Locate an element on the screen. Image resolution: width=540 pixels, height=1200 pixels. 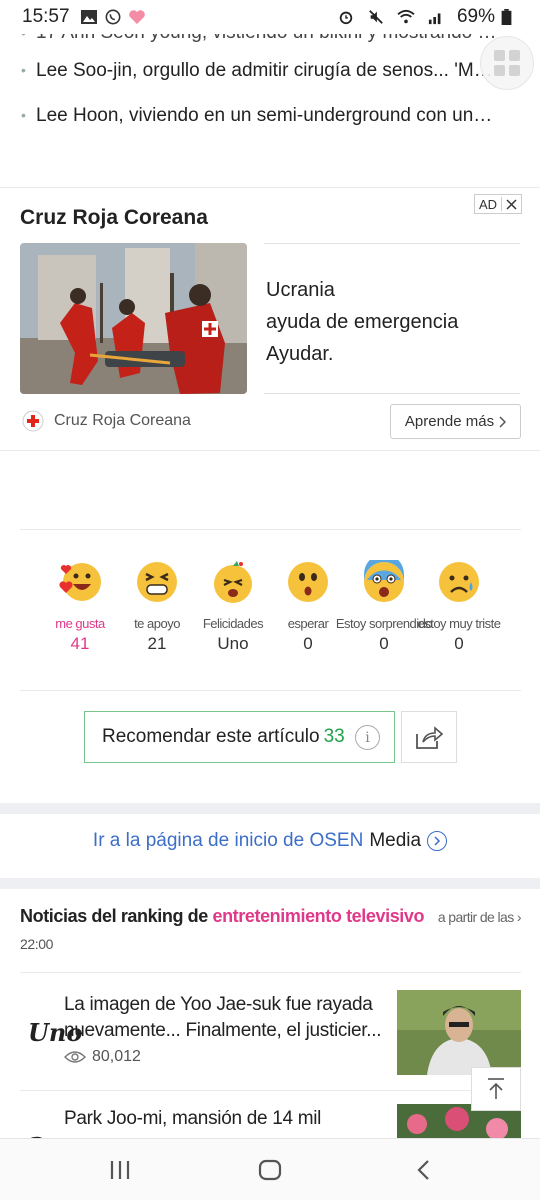
ad-photo is located at coordinates (133, 318).